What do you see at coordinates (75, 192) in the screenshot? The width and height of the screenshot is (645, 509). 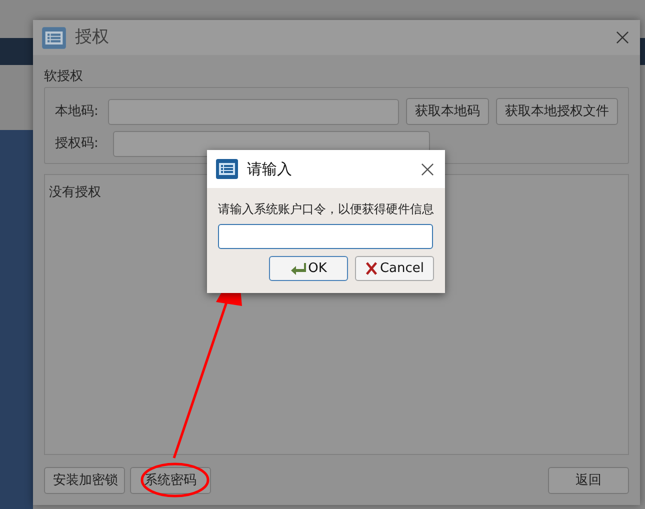 I see `message-text: 没有授权` at bounding box center [75, 192].